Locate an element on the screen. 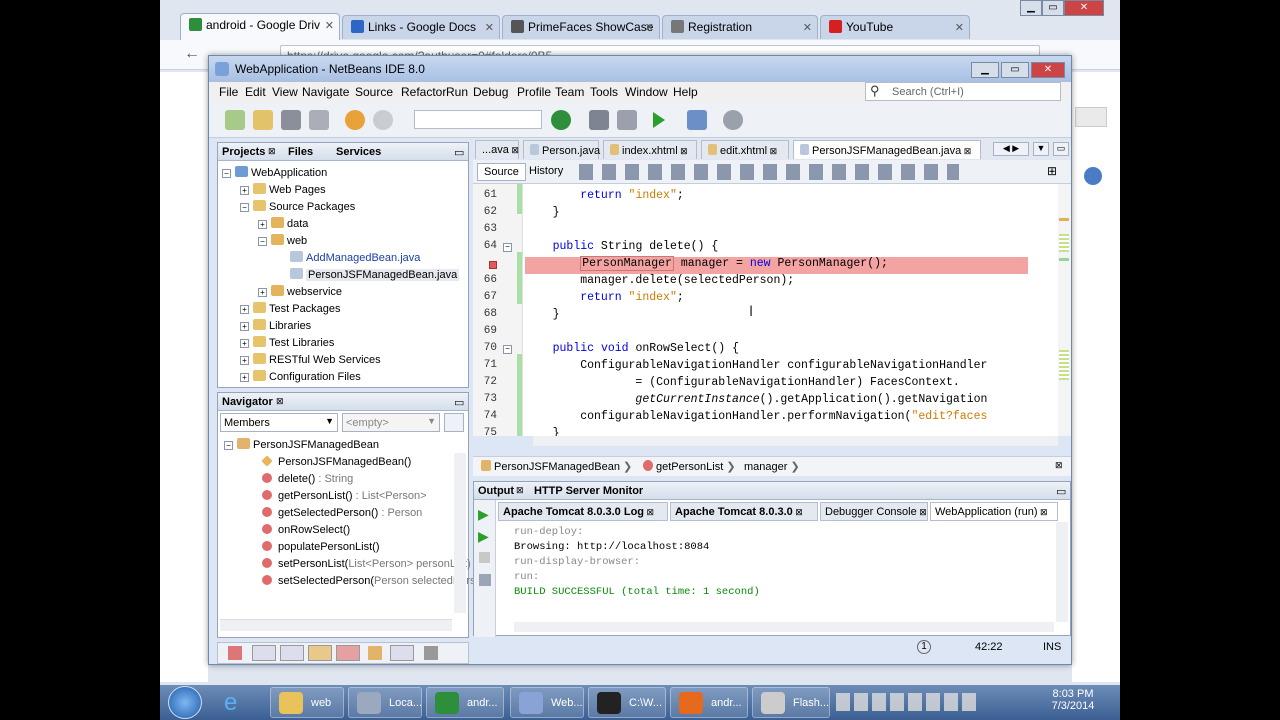 Image resolution: width=1280 pixels, height=720 pixels. menu-run: Run is located at coordinates (457, 92).